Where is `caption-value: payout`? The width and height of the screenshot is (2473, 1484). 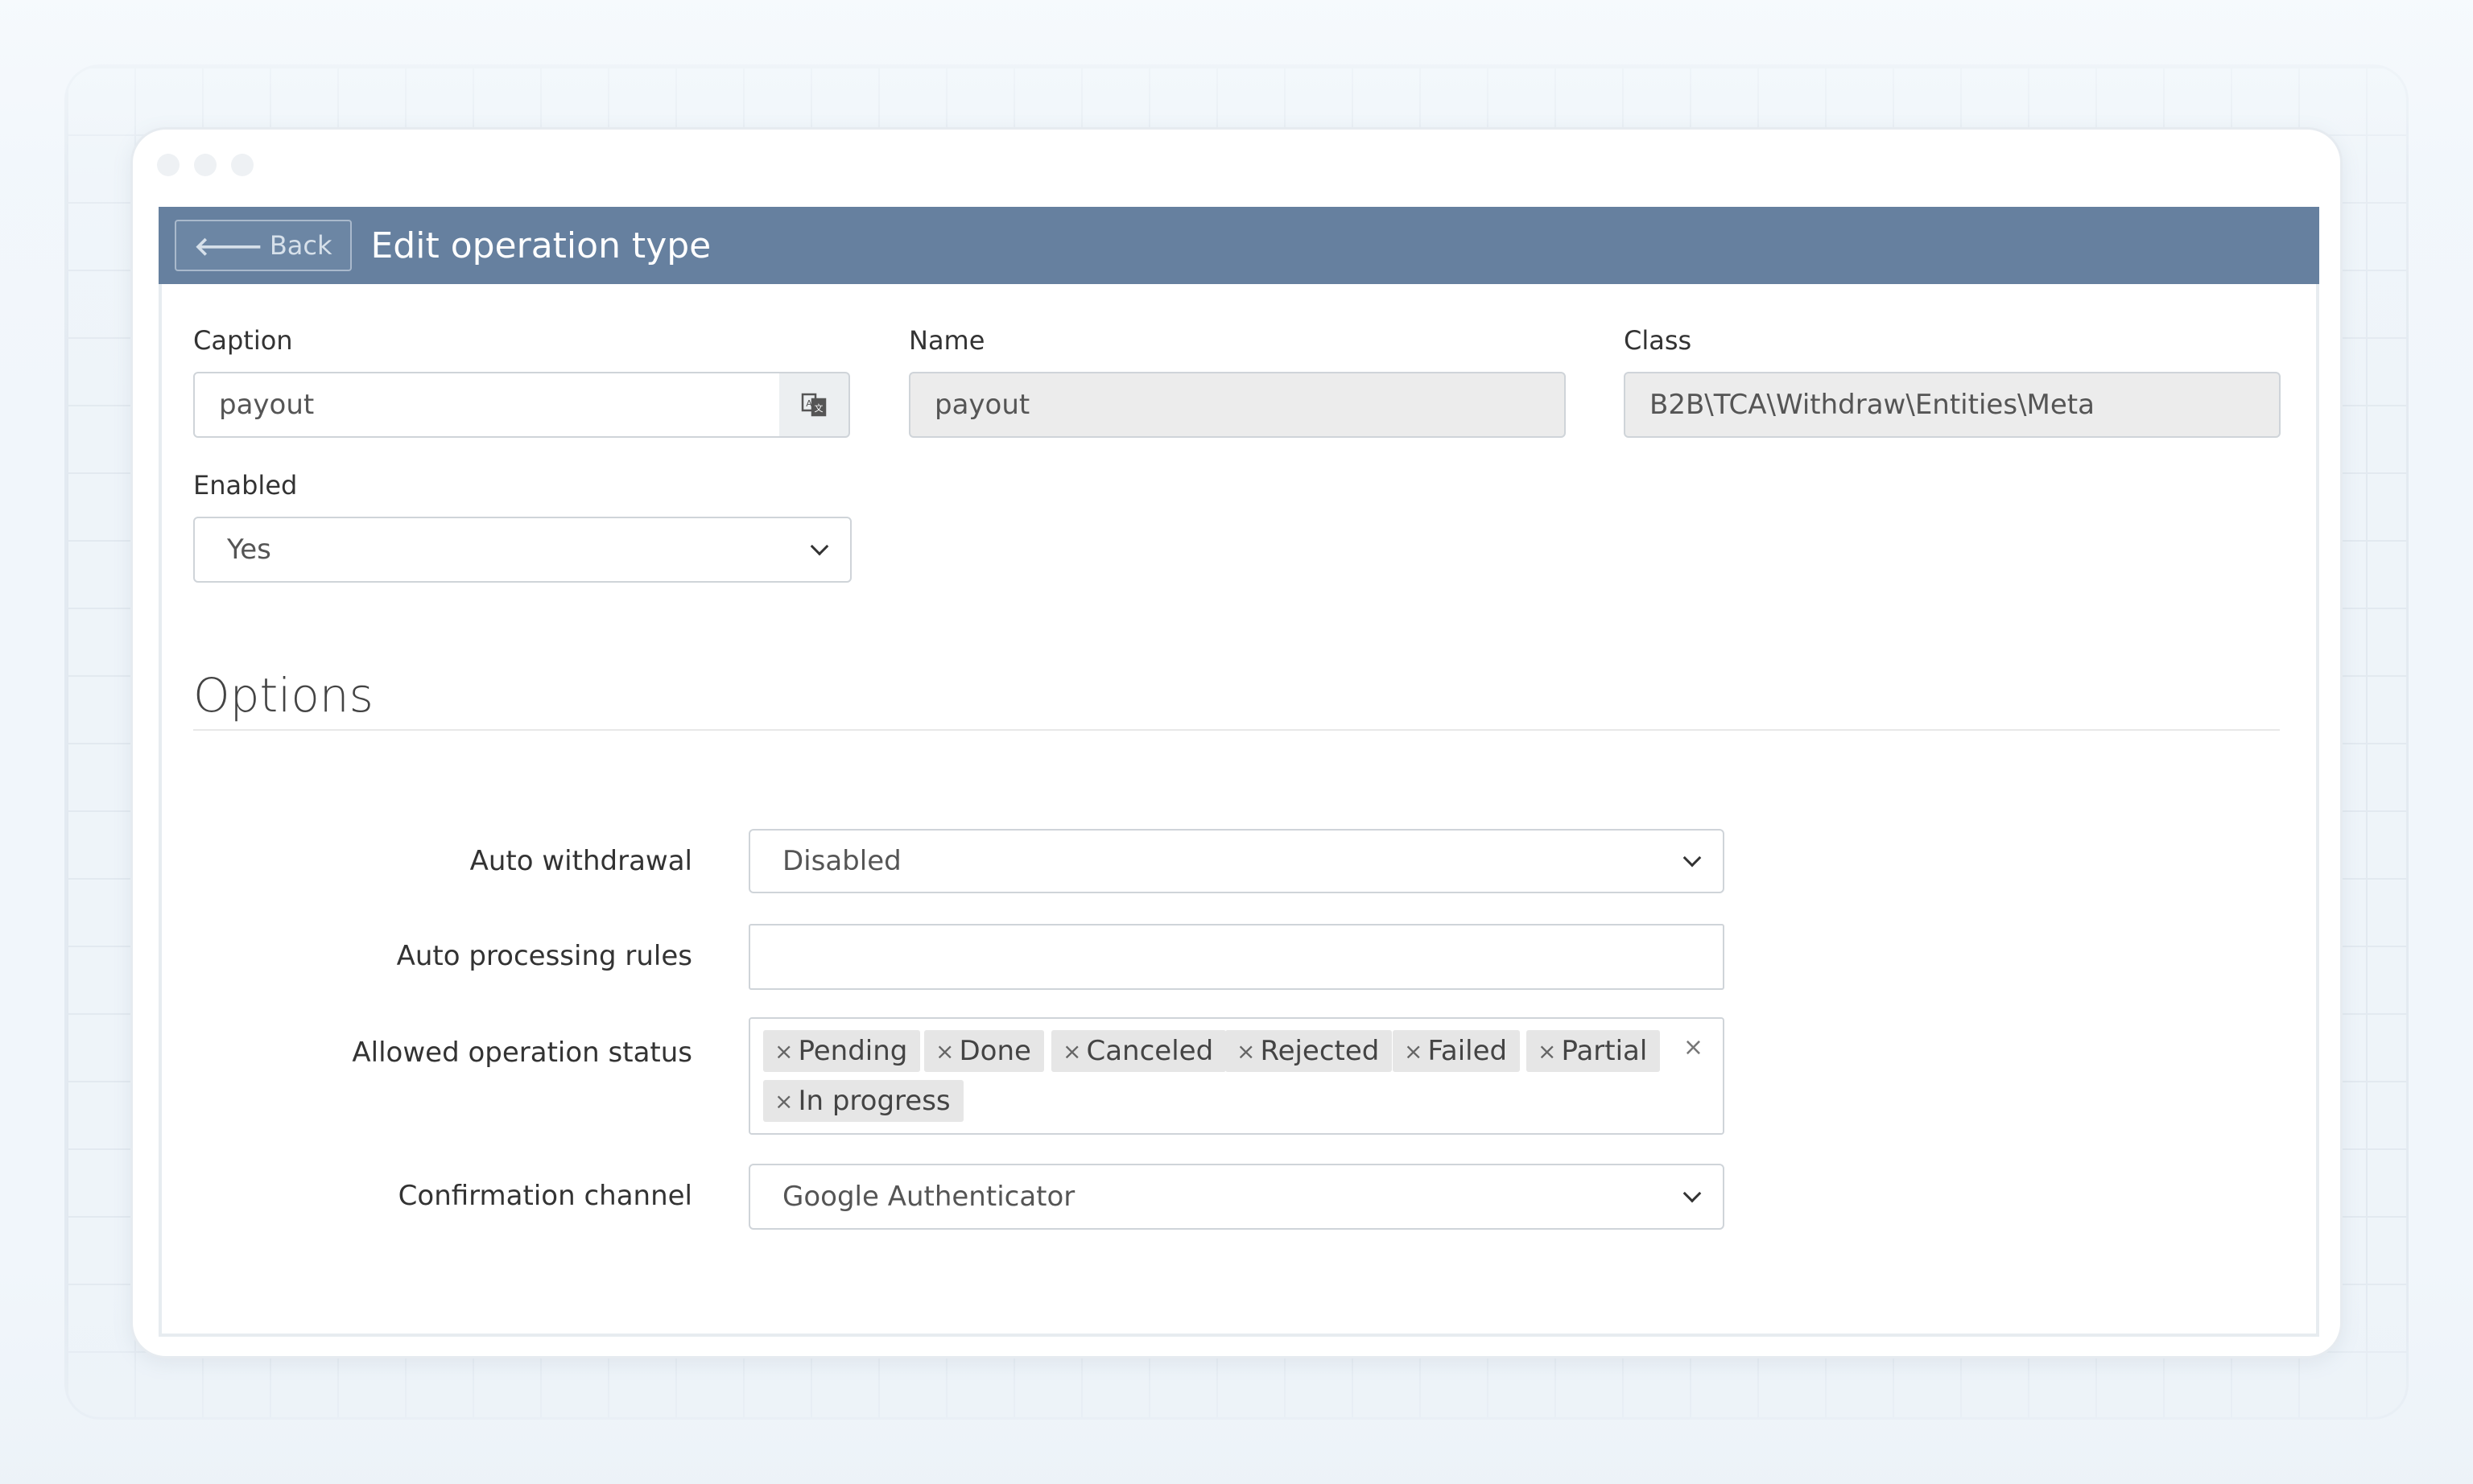
caption-value: payout is located at coordinates (267, 405).